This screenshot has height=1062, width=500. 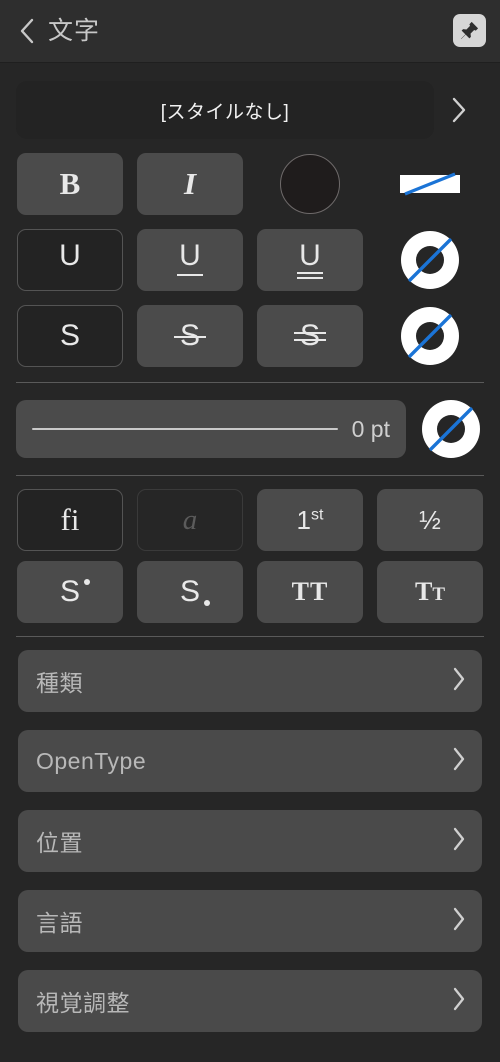 I want to click on underline-color-donut-icon, so click(x=430, y=260).